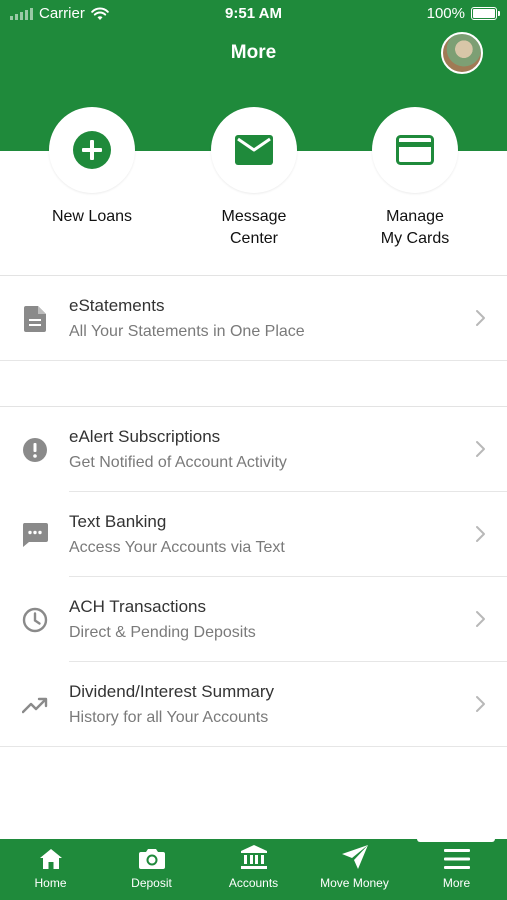 This screenshot has height=900, width=507. I want to click on bank-icon, so click(253, 857).